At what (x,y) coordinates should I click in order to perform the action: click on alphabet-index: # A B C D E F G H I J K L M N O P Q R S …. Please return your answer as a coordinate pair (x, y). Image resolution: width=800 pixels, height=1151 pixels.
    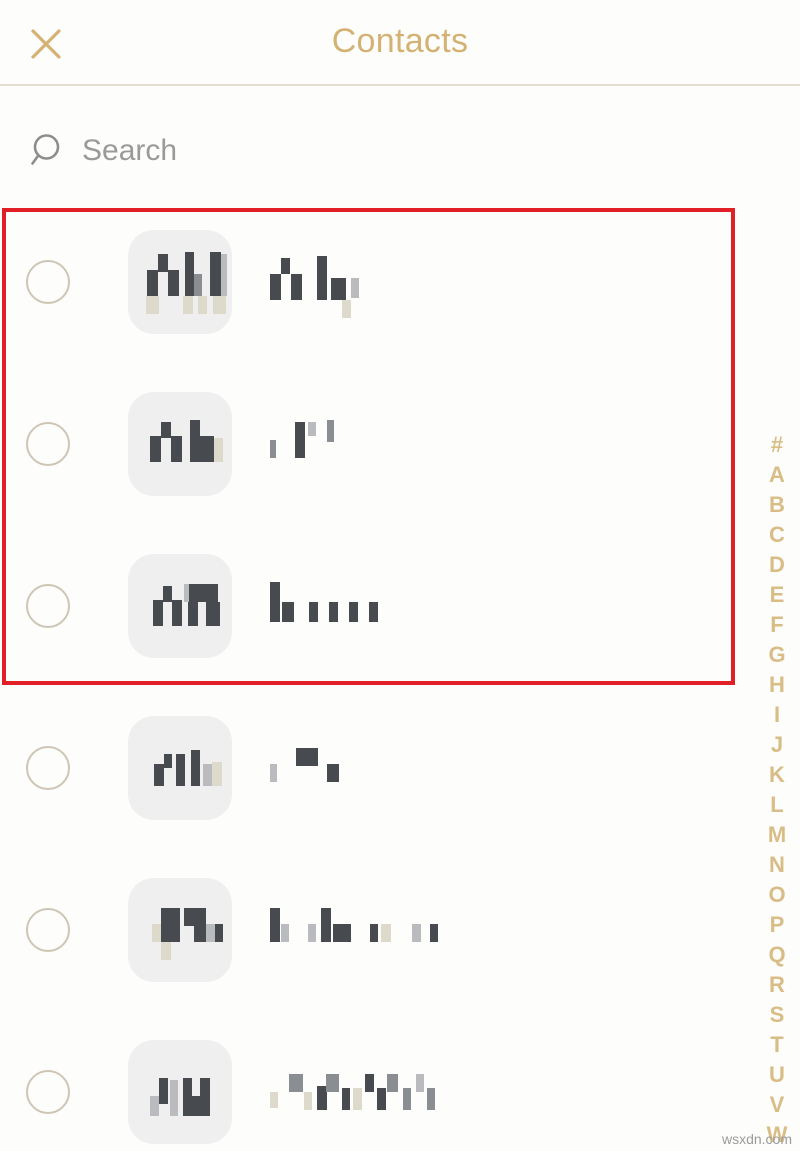
    Looking at the image, I should click on (777, 790).